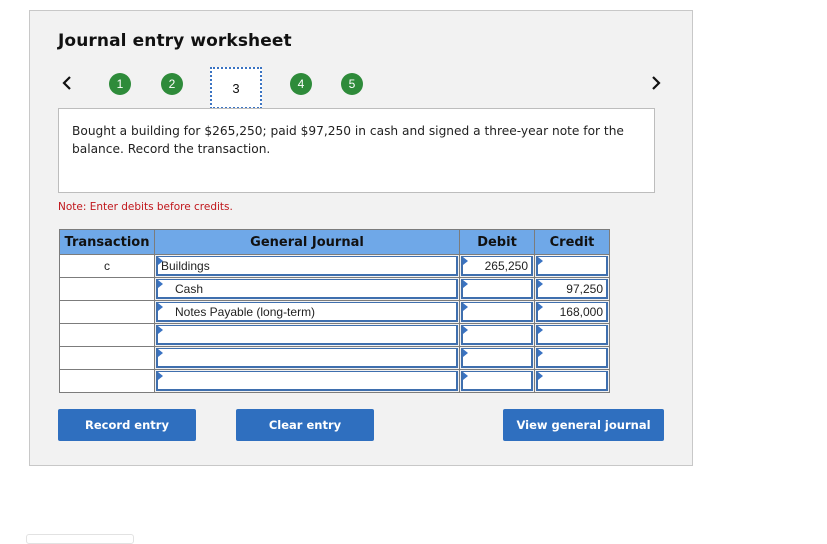 Image resolution: width=827 pixels, height=544 pixels. Describe the element at coordinates (145, 207) in the screenshot. I see `debits-before-credits-note: Note: Enter debits before credits.` at that location.